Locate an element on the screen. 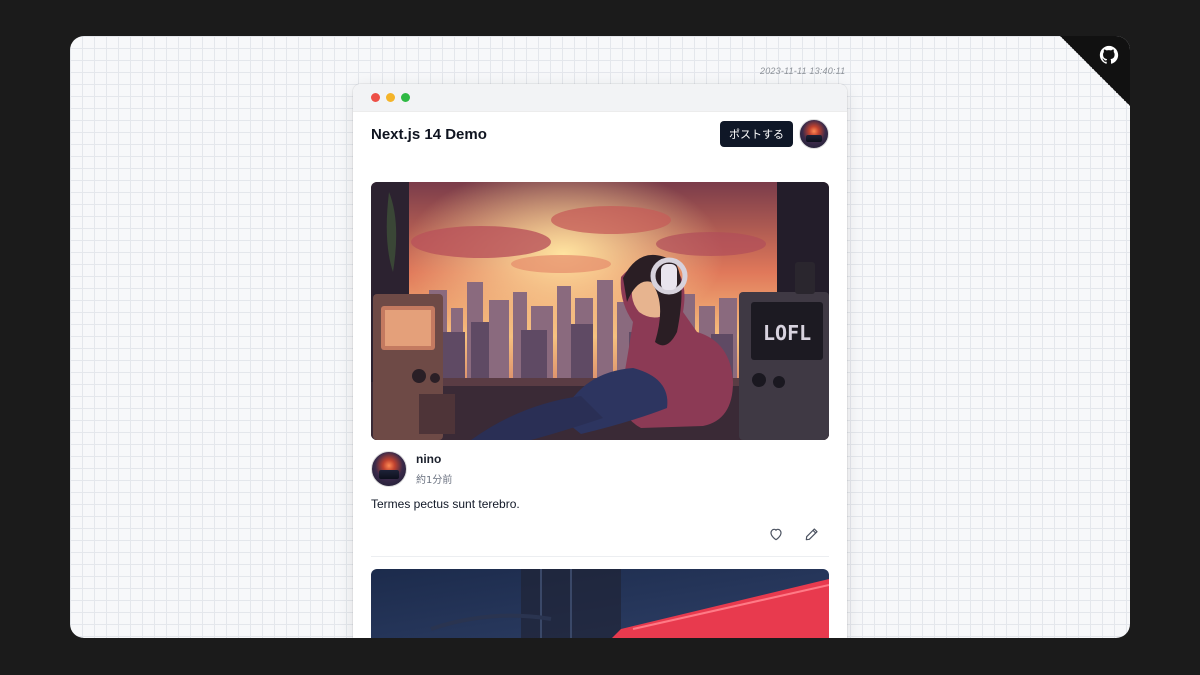  pencil-icon is located at coordinates (811, 534).